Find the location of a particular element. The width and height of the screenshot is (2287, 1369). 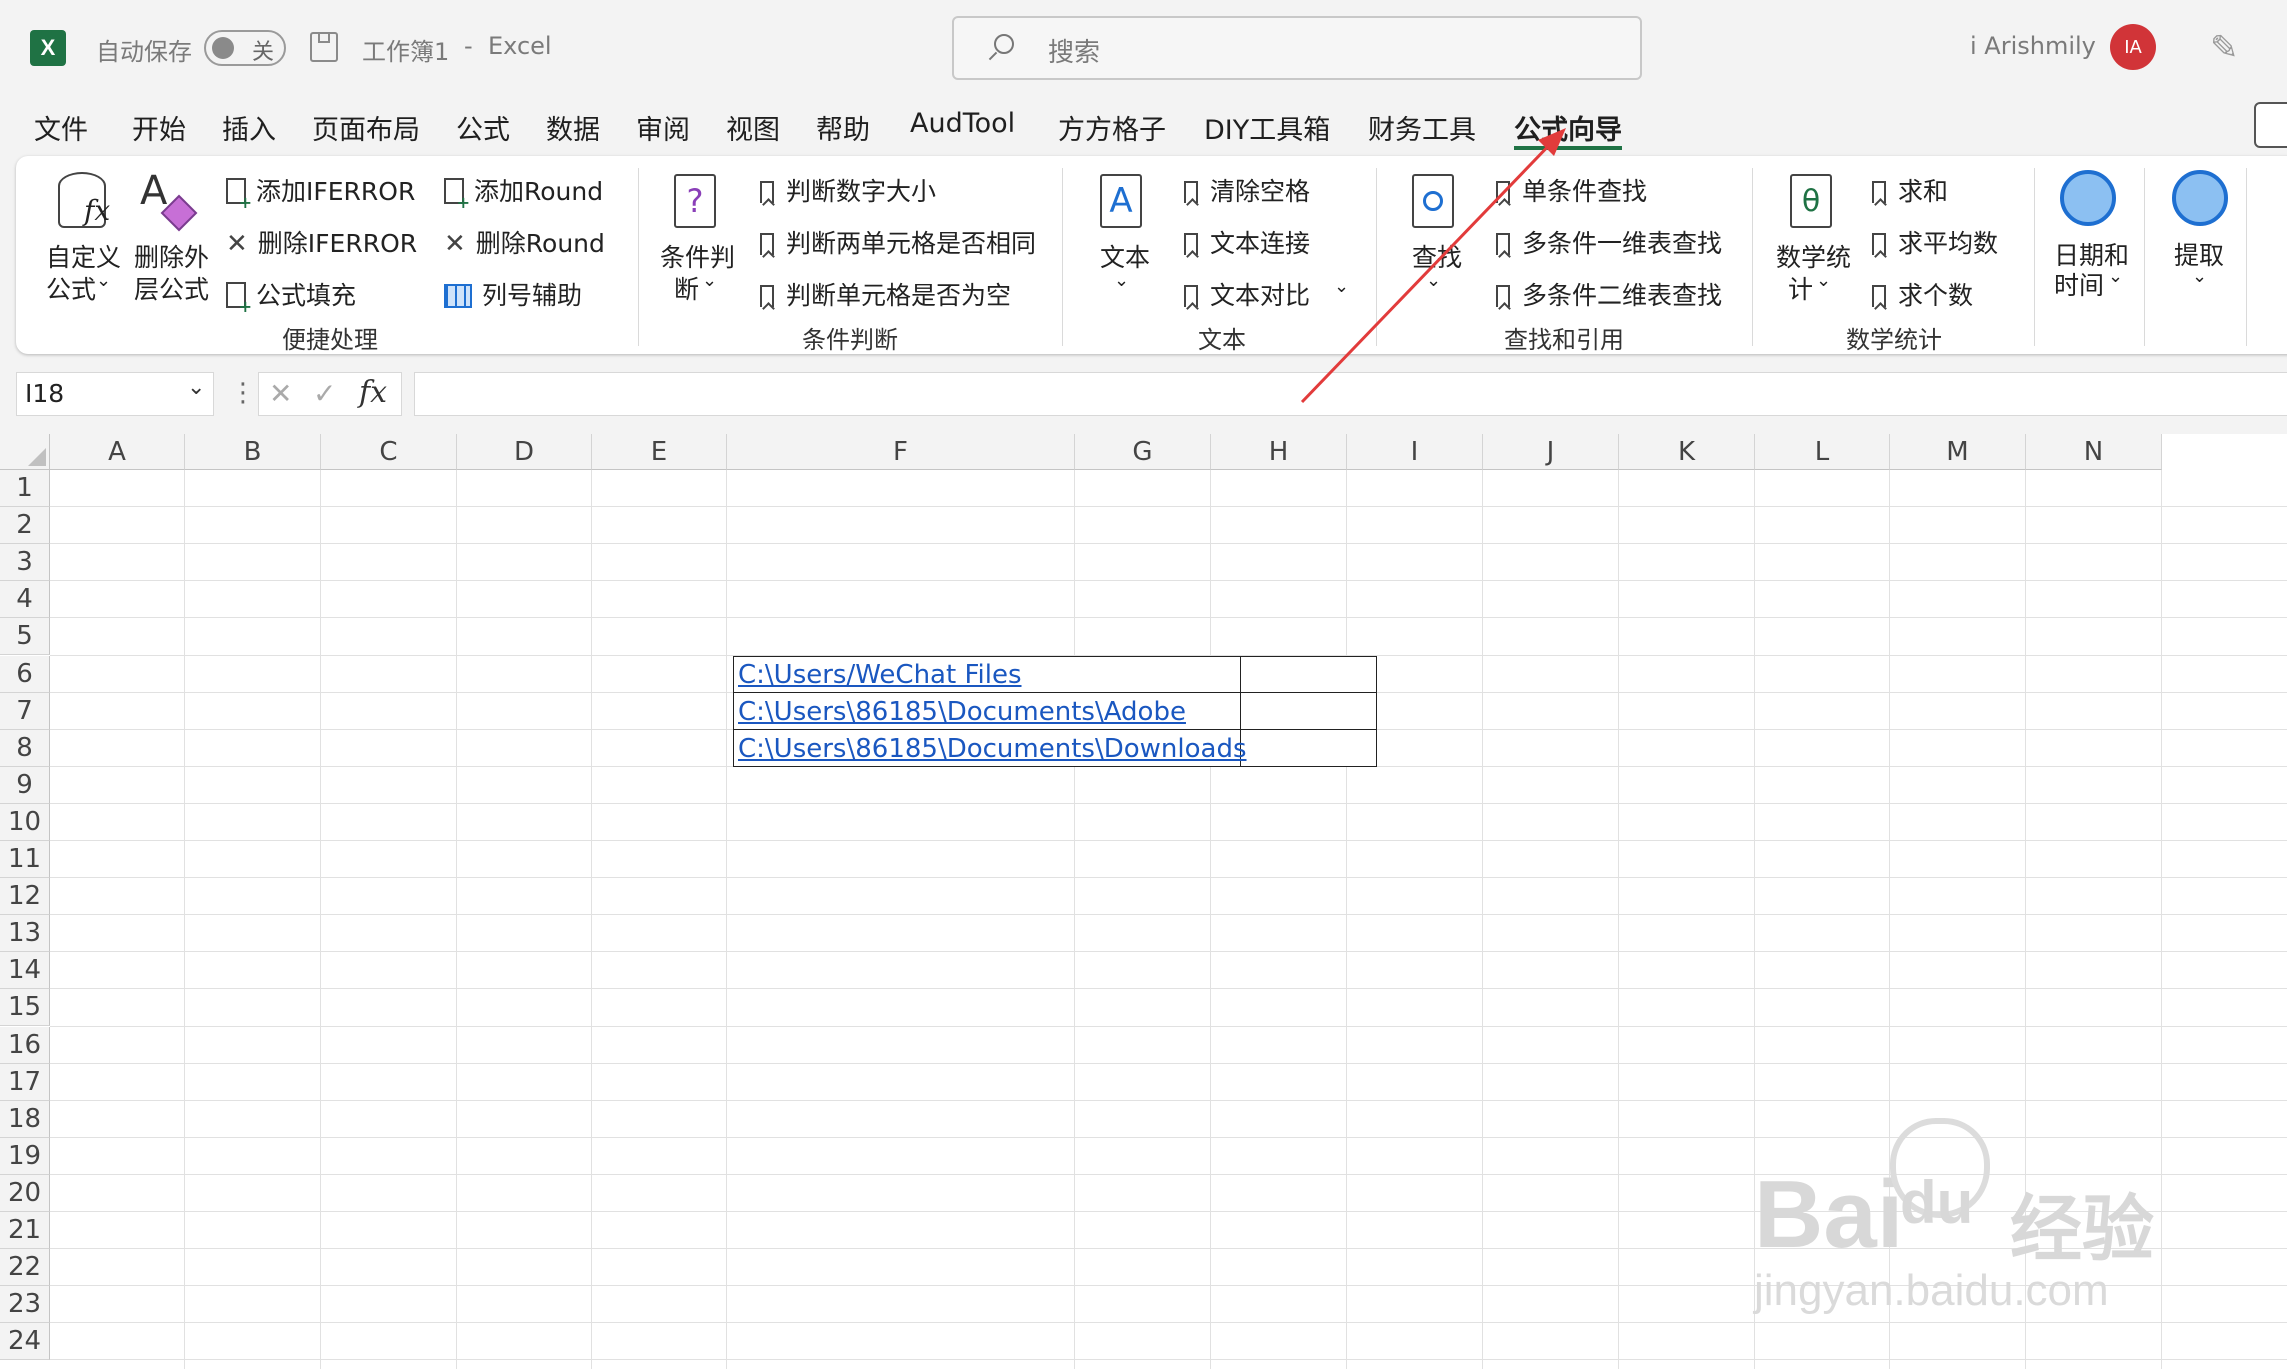

empty-cell-button: 判断单元格是否为空 is located at coordinates (885, 294).